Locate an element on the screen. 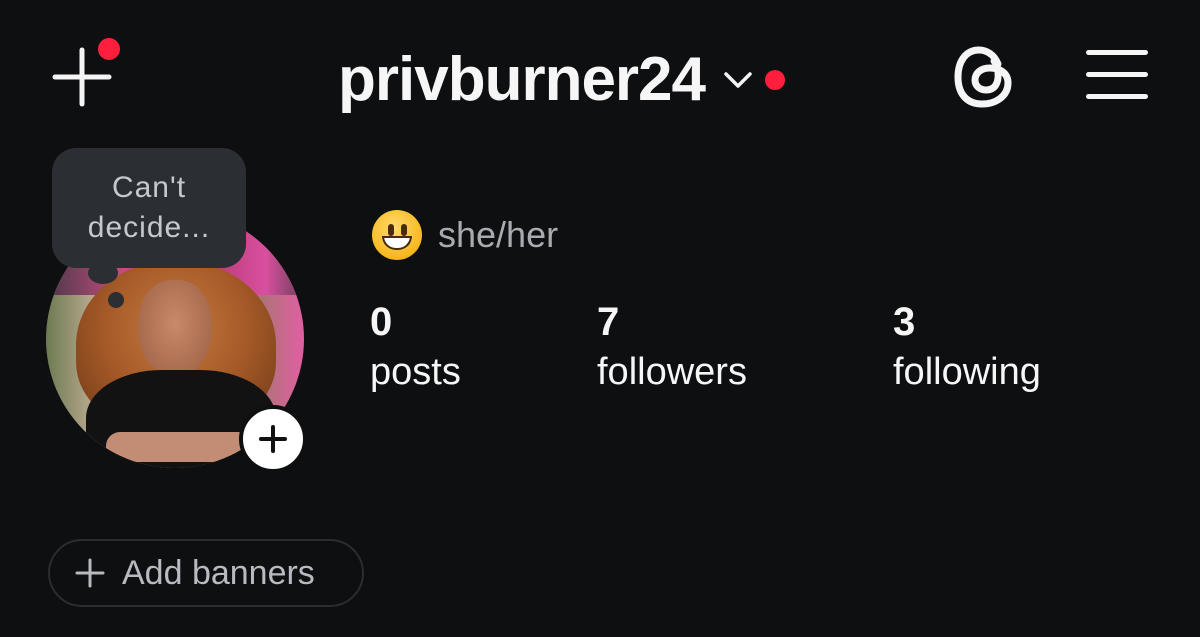 The image size is (1200, 637). note-bubble-tail is located at coordinates (116, 300).